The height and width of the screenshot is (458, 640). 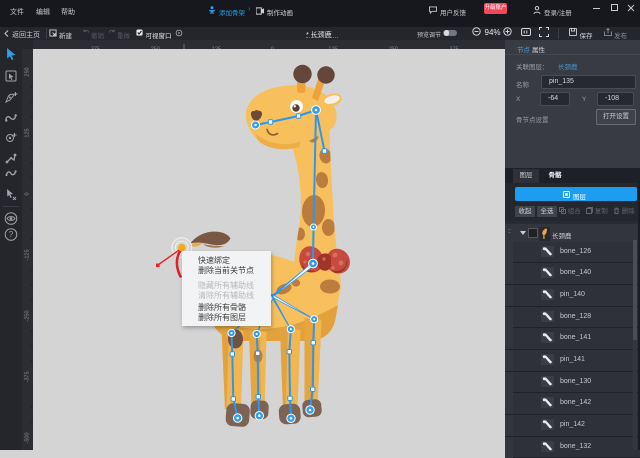 What do you see at coordinates (28, 193) in the screenshot?
I see `svg-text: 0` at bounding box center [28, 193].